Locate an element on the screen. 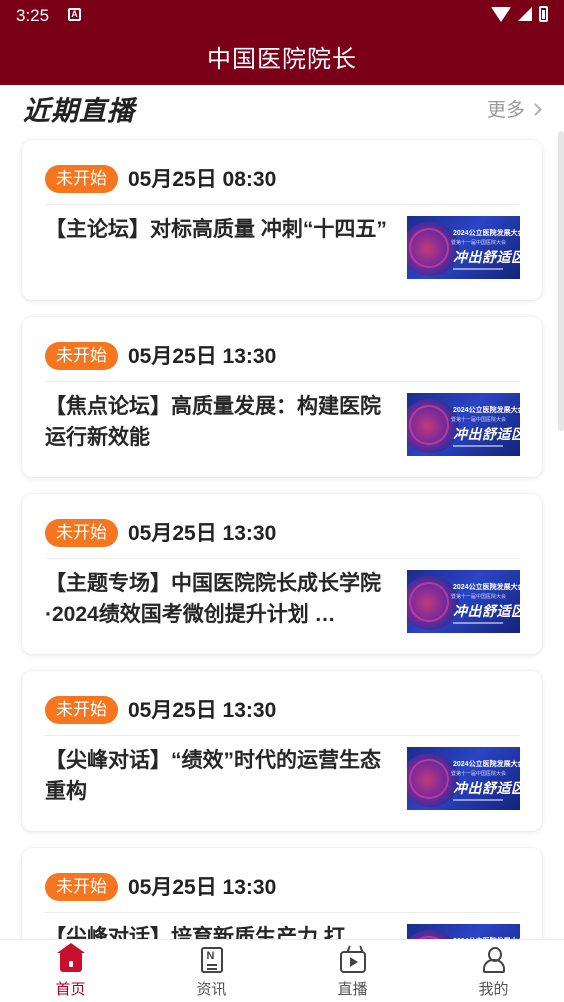 The width and height of the screenshot is (564, 1002). profile-icon is located at coordinates (493, 960).